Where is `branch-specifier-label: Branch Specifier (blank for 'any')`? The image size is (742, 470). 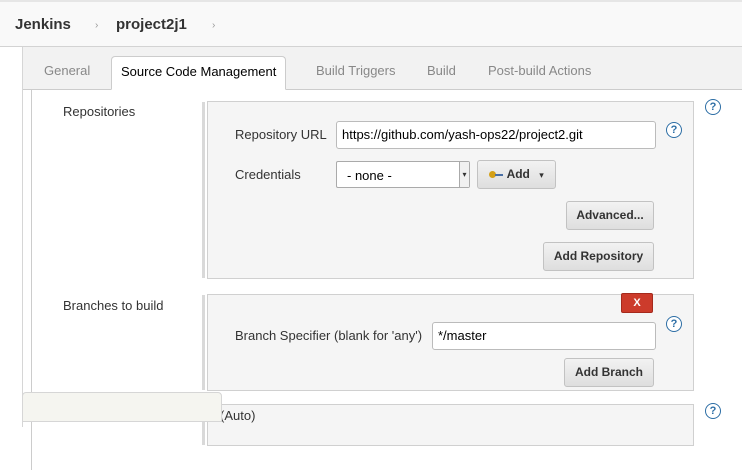 branch-specifier-label: Branch Specifier (blank for 'any') is located at coordinates (329, 335).